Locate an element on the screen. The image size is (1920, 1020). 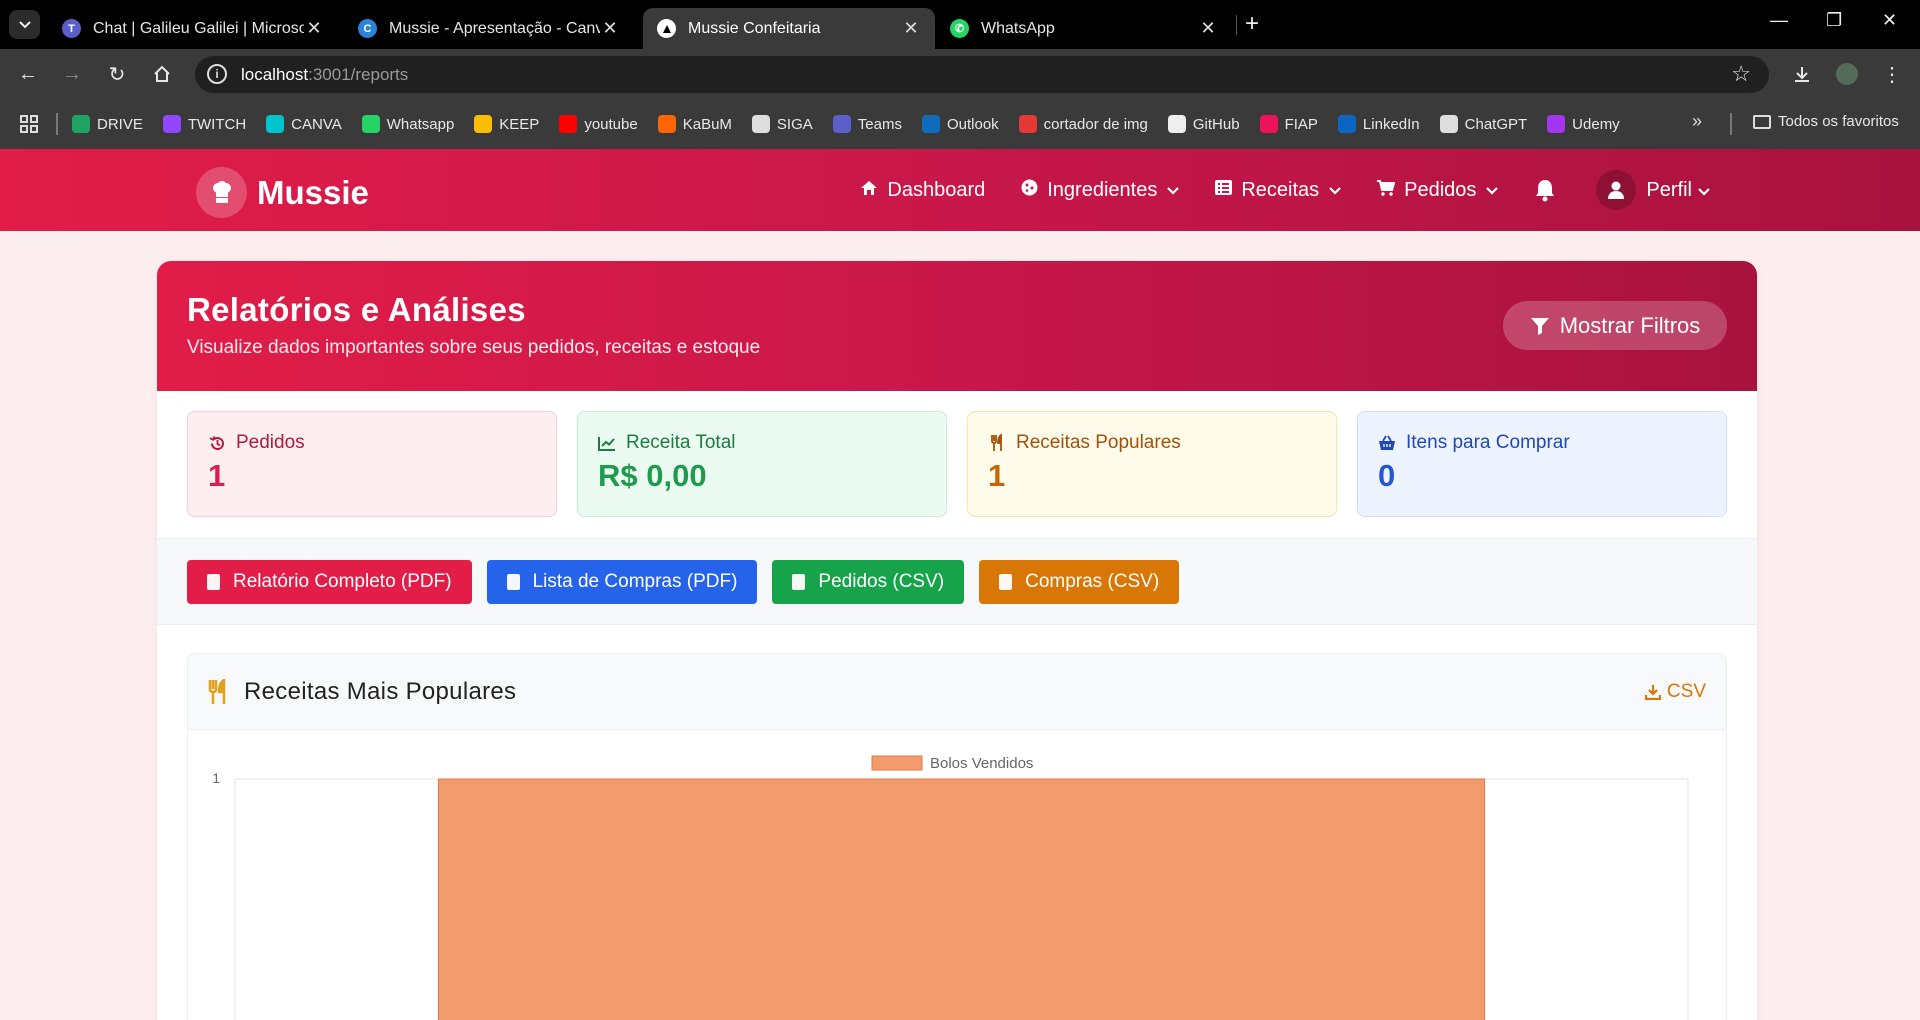
popular-csv-button: CSV is located at coordinates (1675, 692).